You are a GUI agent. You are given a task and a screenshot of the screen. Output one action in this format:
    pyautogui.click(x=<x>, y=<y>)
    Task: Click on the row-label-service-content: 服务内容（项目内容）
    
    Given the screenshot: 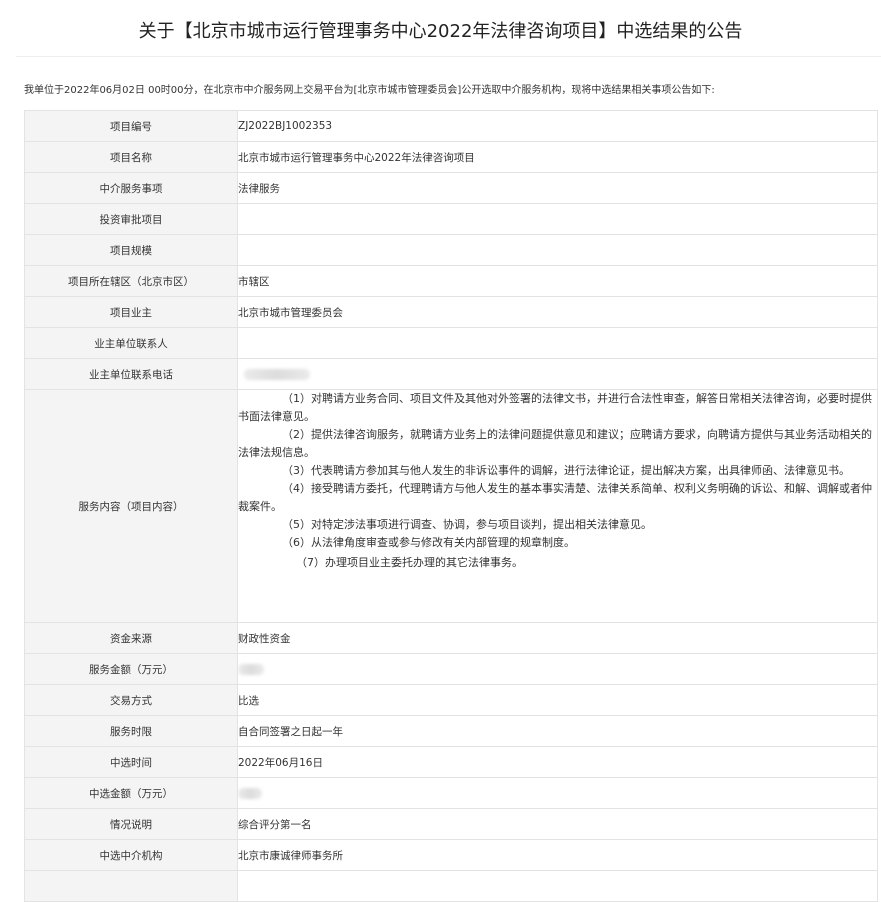 What is the action you would take?
    pyautogui.click(x=131, y=506)
    